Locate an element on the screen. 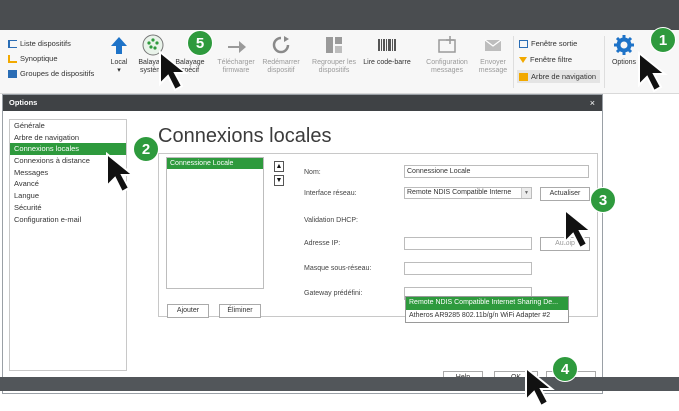  filter-window-toggle: Fenêtre filtre is located at coordinates (545, 59).